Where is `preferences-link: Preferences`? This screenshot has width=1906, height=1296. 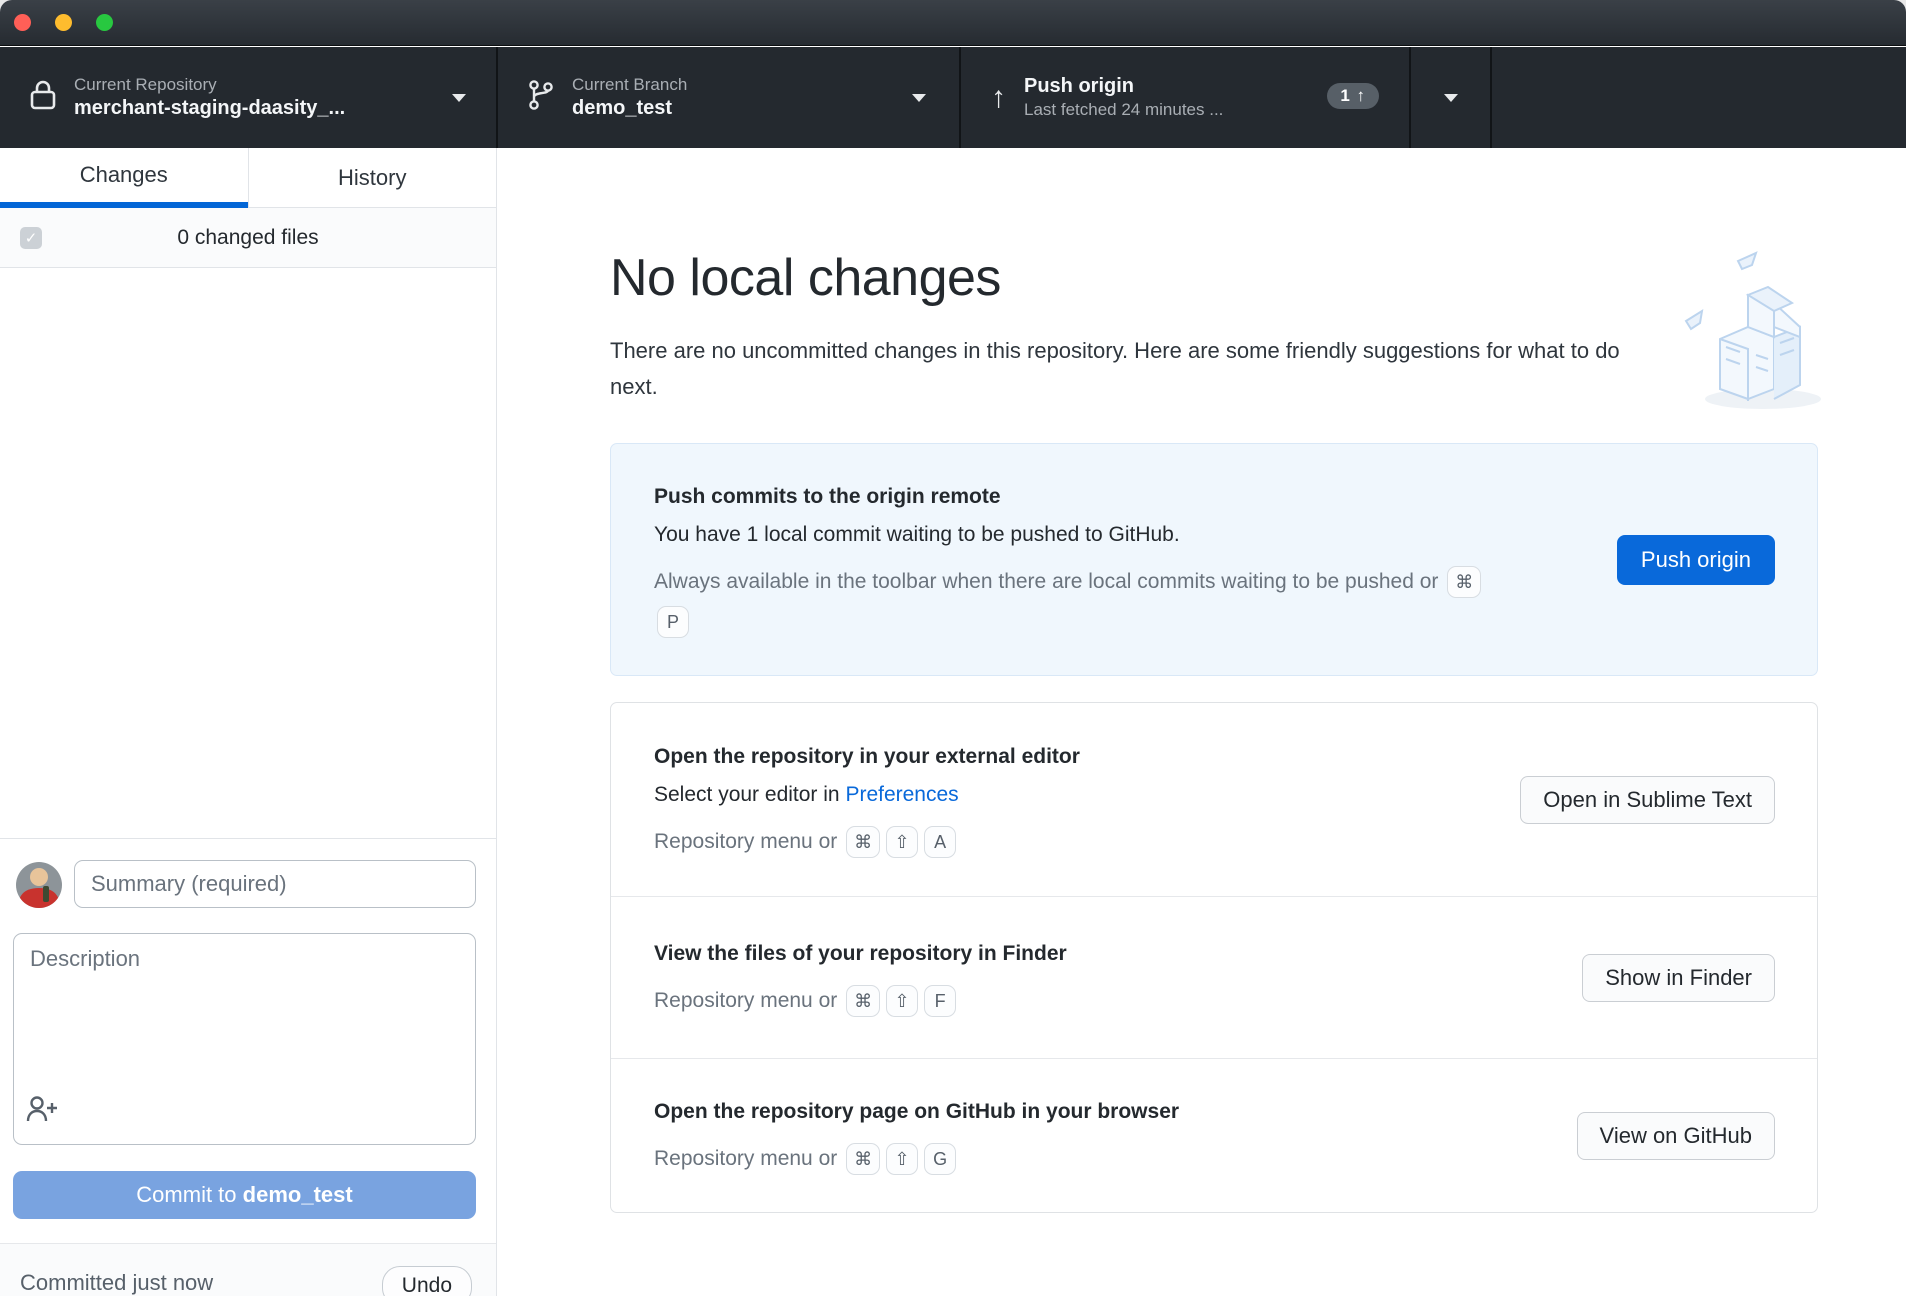 preferences-link: Preferences is located at coordinates (901, 794).